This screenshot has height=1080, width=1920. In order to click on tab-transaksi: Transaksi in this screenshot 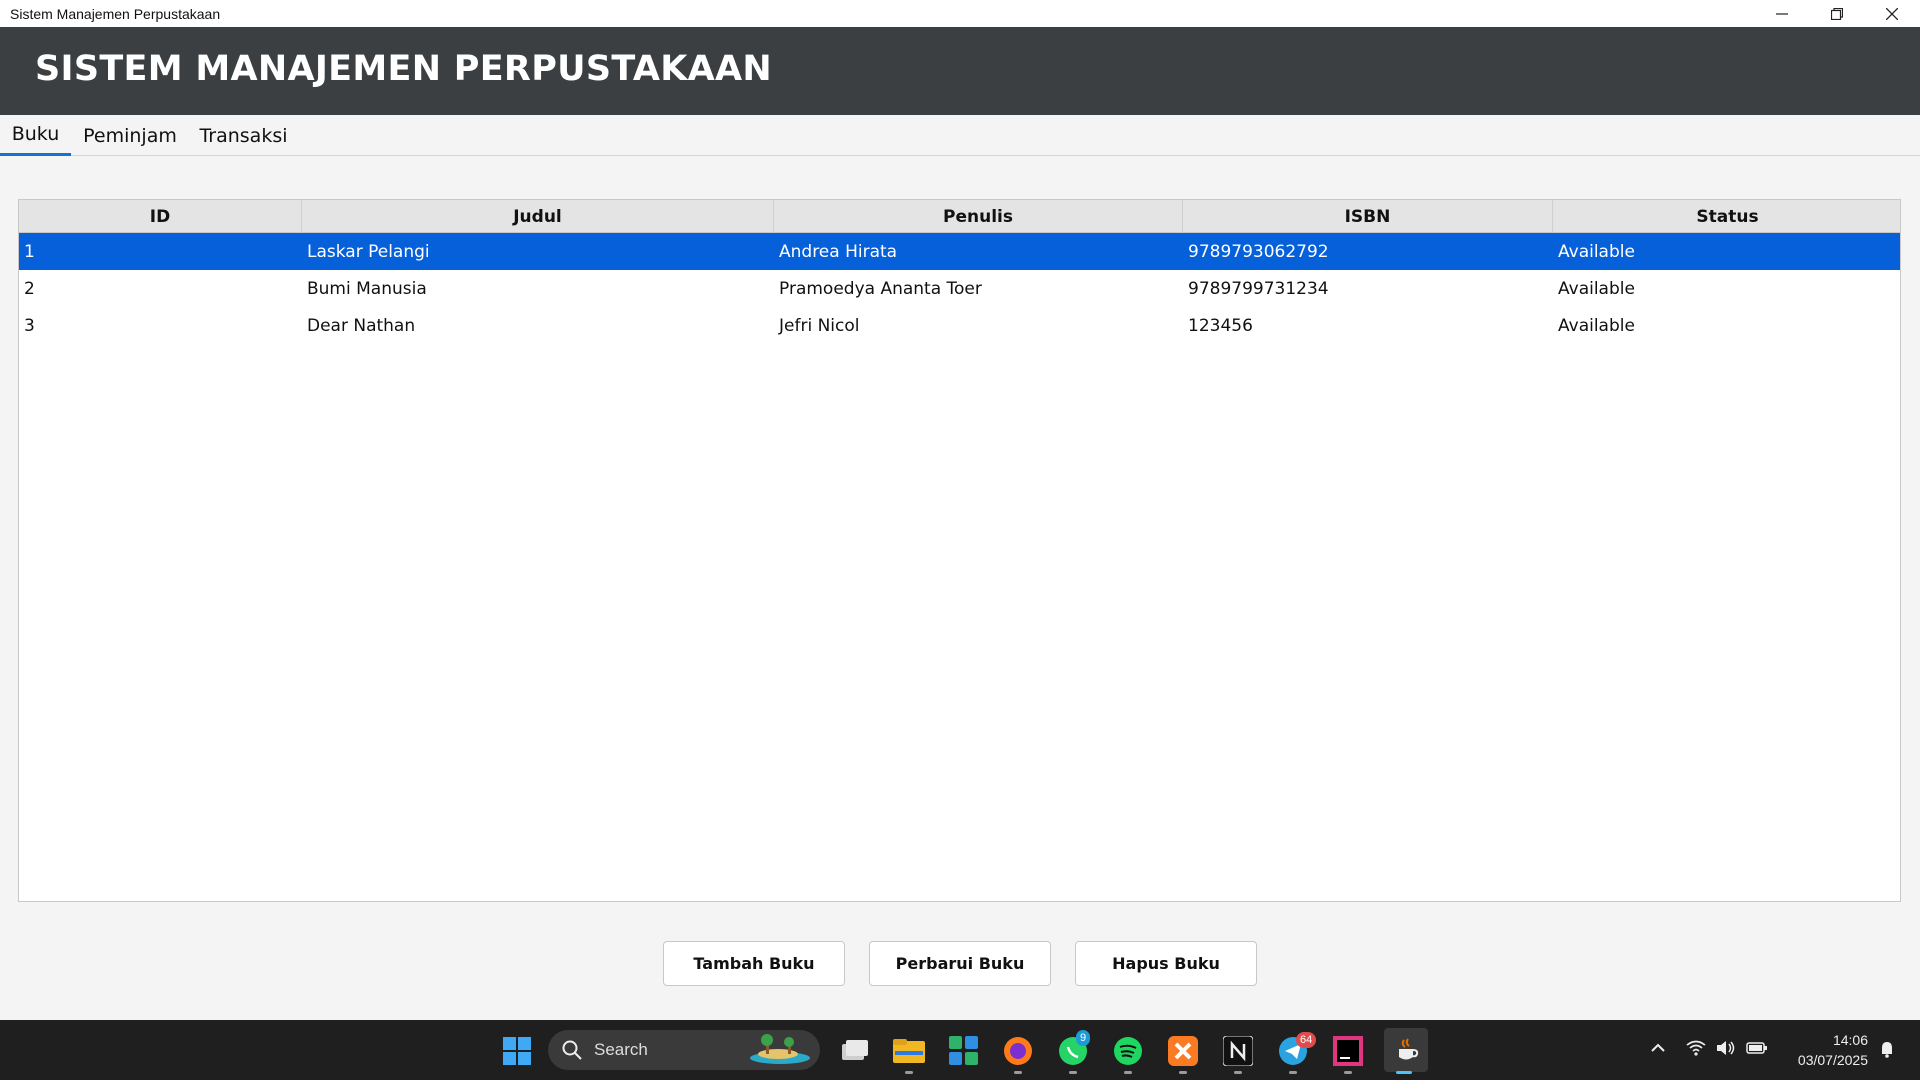, I will do `click(243, 135)`.